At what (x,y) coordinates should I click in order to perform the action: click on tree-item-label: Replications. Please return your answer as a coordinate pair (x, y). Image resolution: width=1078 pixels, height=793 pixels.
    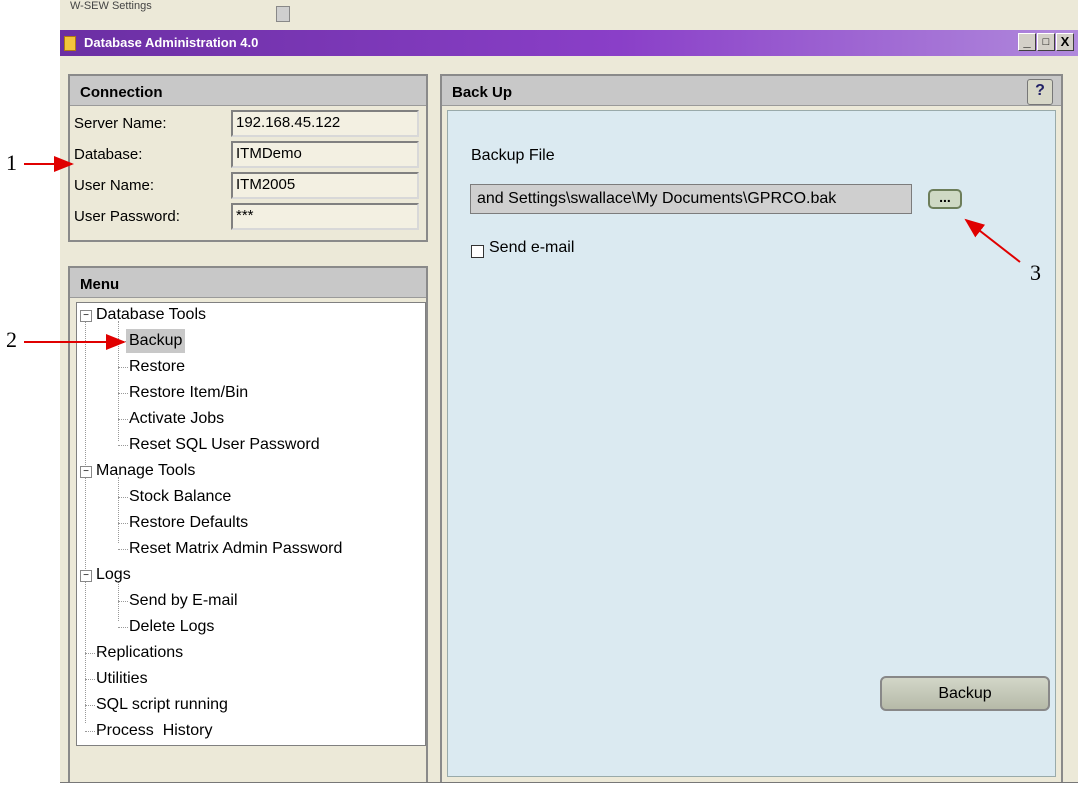
    Looking at the image, I should click on (140, 652).